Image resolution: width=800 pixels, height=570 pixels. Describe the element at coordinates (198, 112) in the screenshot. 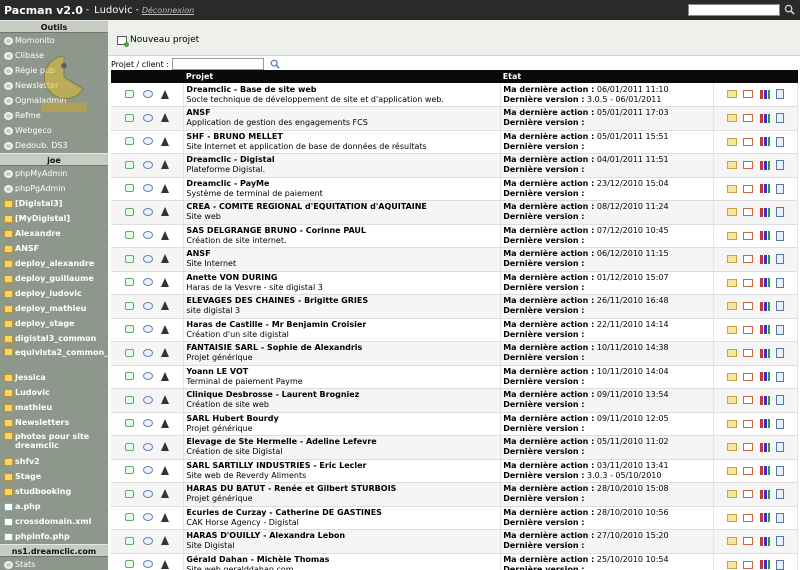

I see `project-name: ANSF` at that location.